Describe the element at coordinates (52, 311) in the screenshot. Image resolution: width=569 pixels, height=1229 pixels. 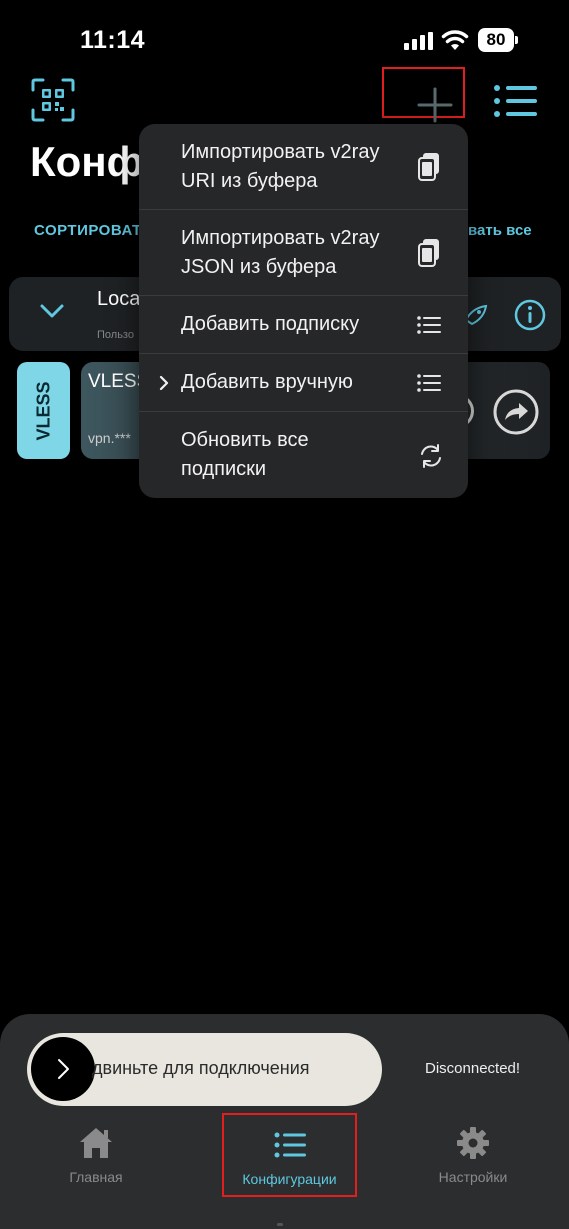
I see `chevron-down-icon` at that location.